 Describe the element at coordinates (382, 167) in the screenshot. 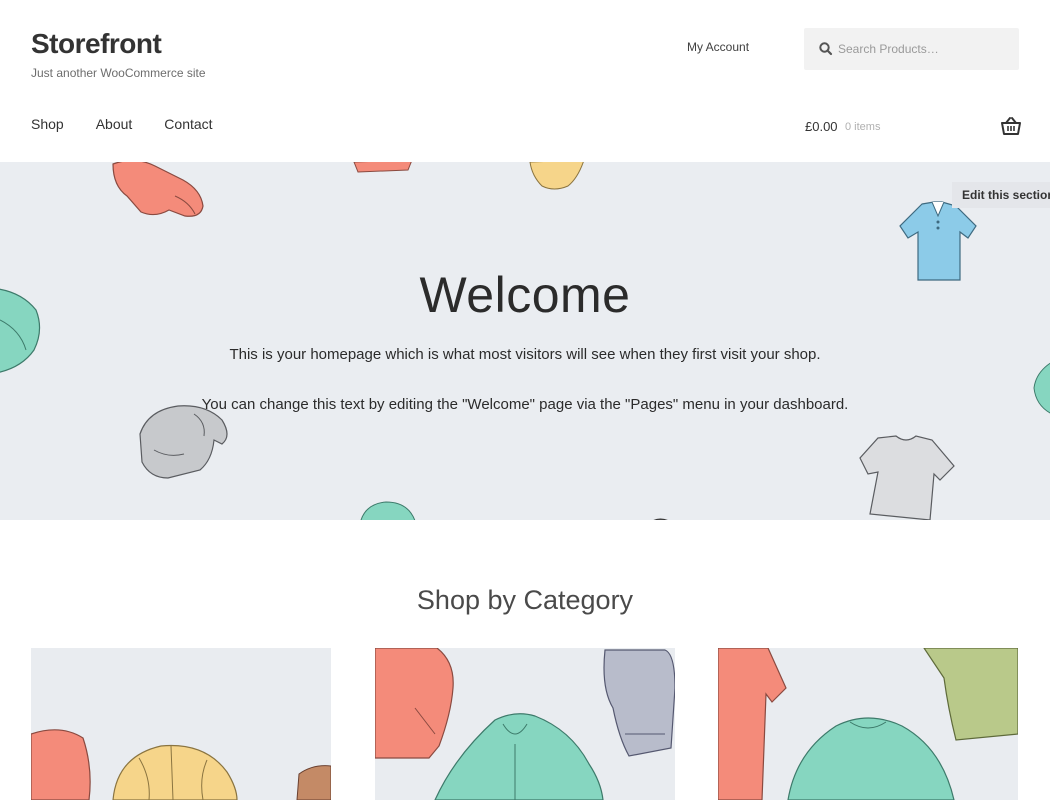

I see `shirt-illustration-coral` at that location.